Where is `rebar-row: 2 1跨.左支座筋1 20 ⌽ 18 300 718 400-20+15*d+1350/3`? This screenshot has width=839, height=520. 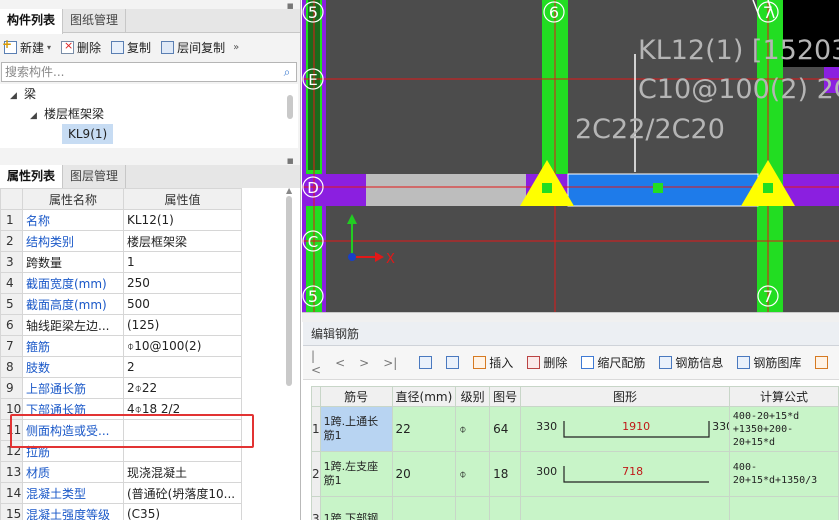
rebar-row: 2 1跨.左支座筋1 20 ⌽ 18 300 718 400-20+15*d+1350/3 is located at coordinates (575, 474).